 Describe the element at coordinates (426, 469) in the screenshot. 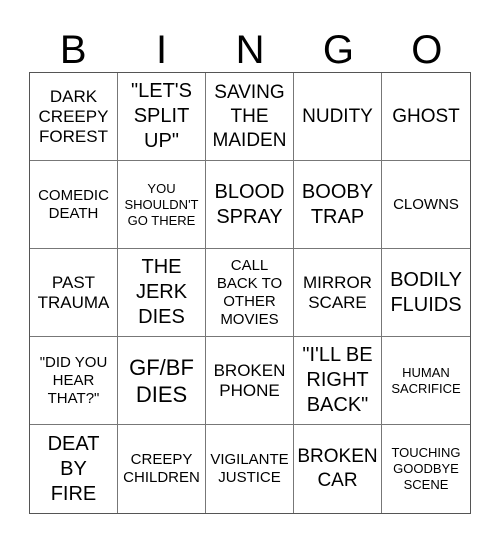

I see `bingo-cell: TOUCHING GOODBYE SCENE` at that location.